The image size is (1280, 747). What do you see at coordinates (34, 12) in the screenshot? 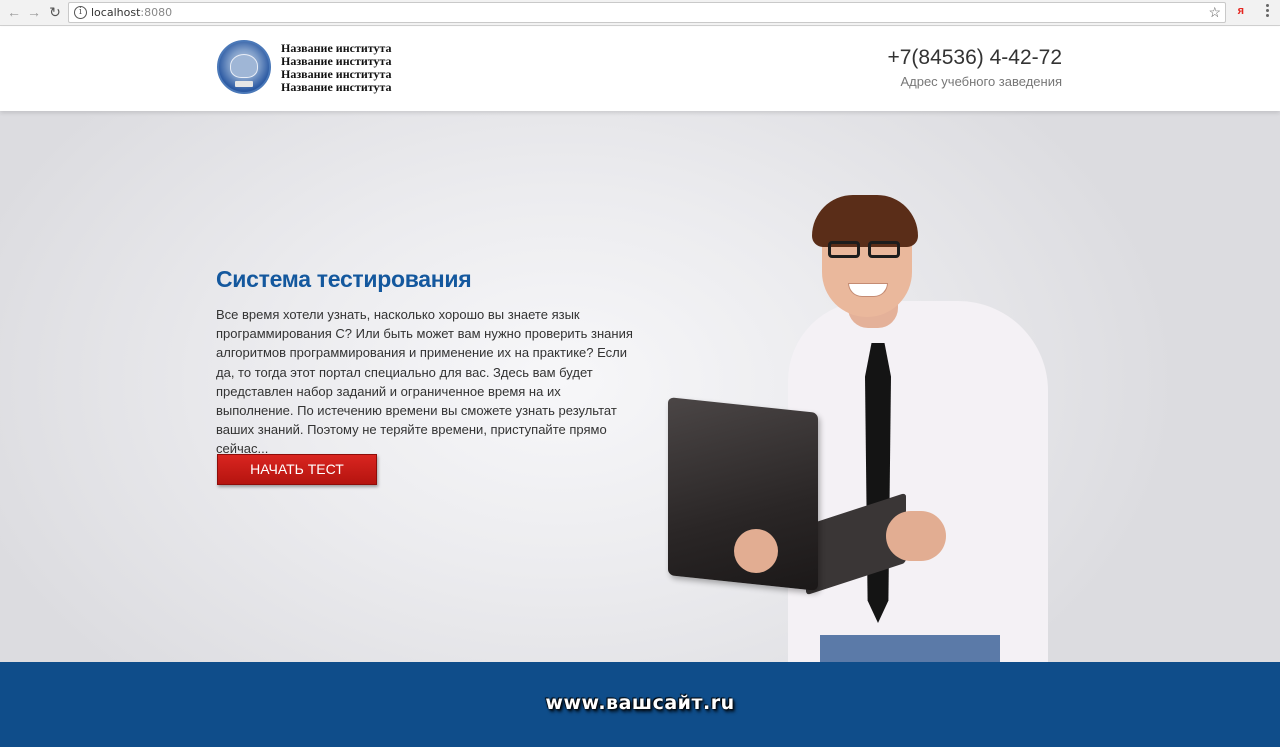
I see `forward-icon: →` at bounding box center [34, 12].